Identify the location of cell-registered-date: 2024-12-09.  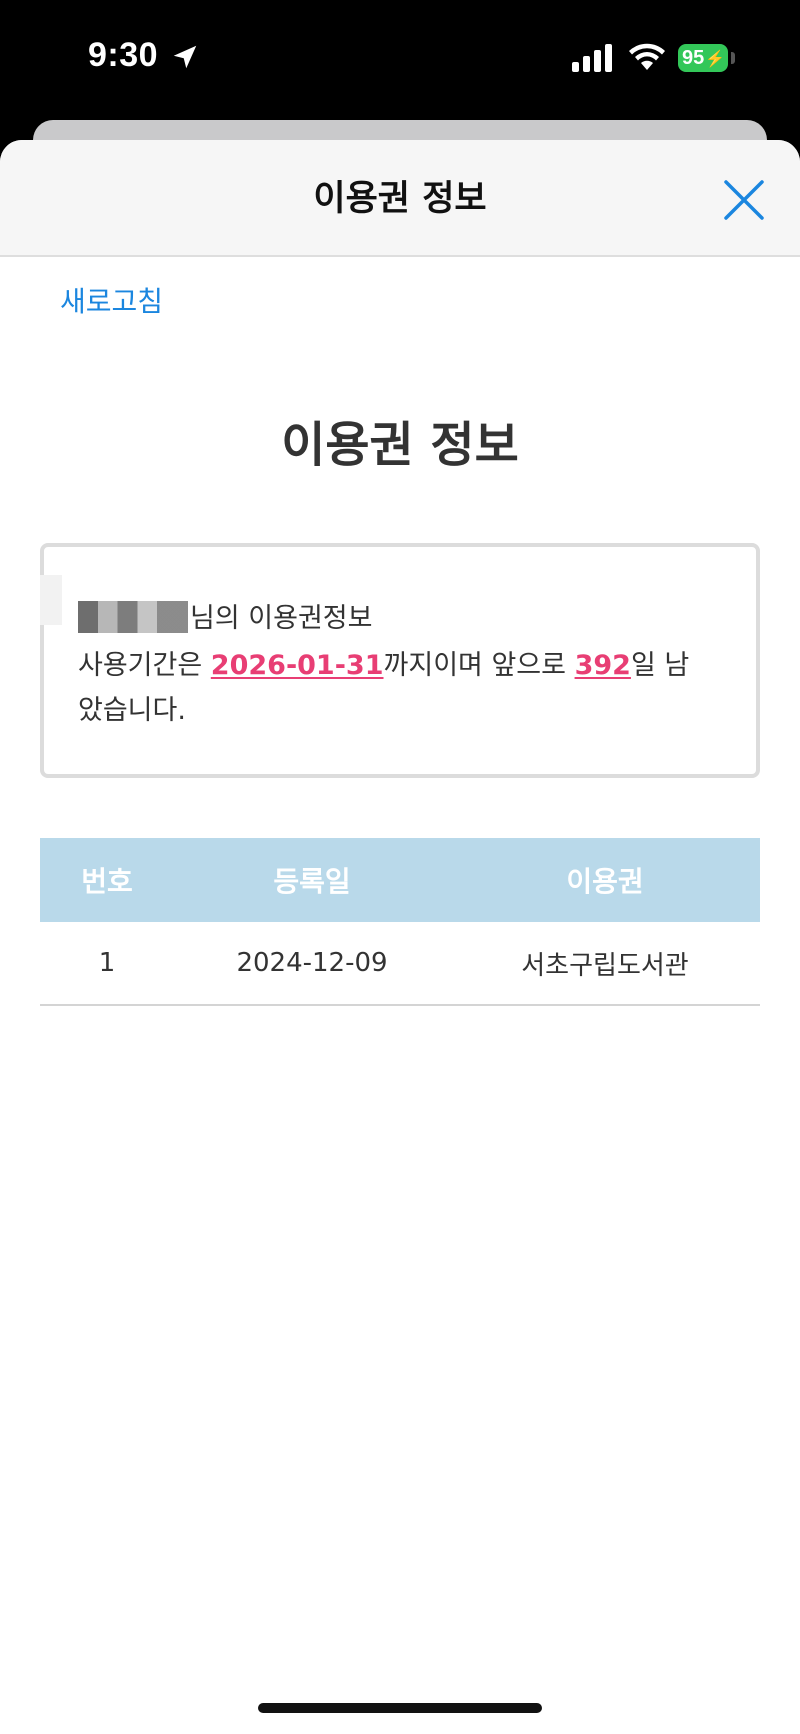
(312, 963).